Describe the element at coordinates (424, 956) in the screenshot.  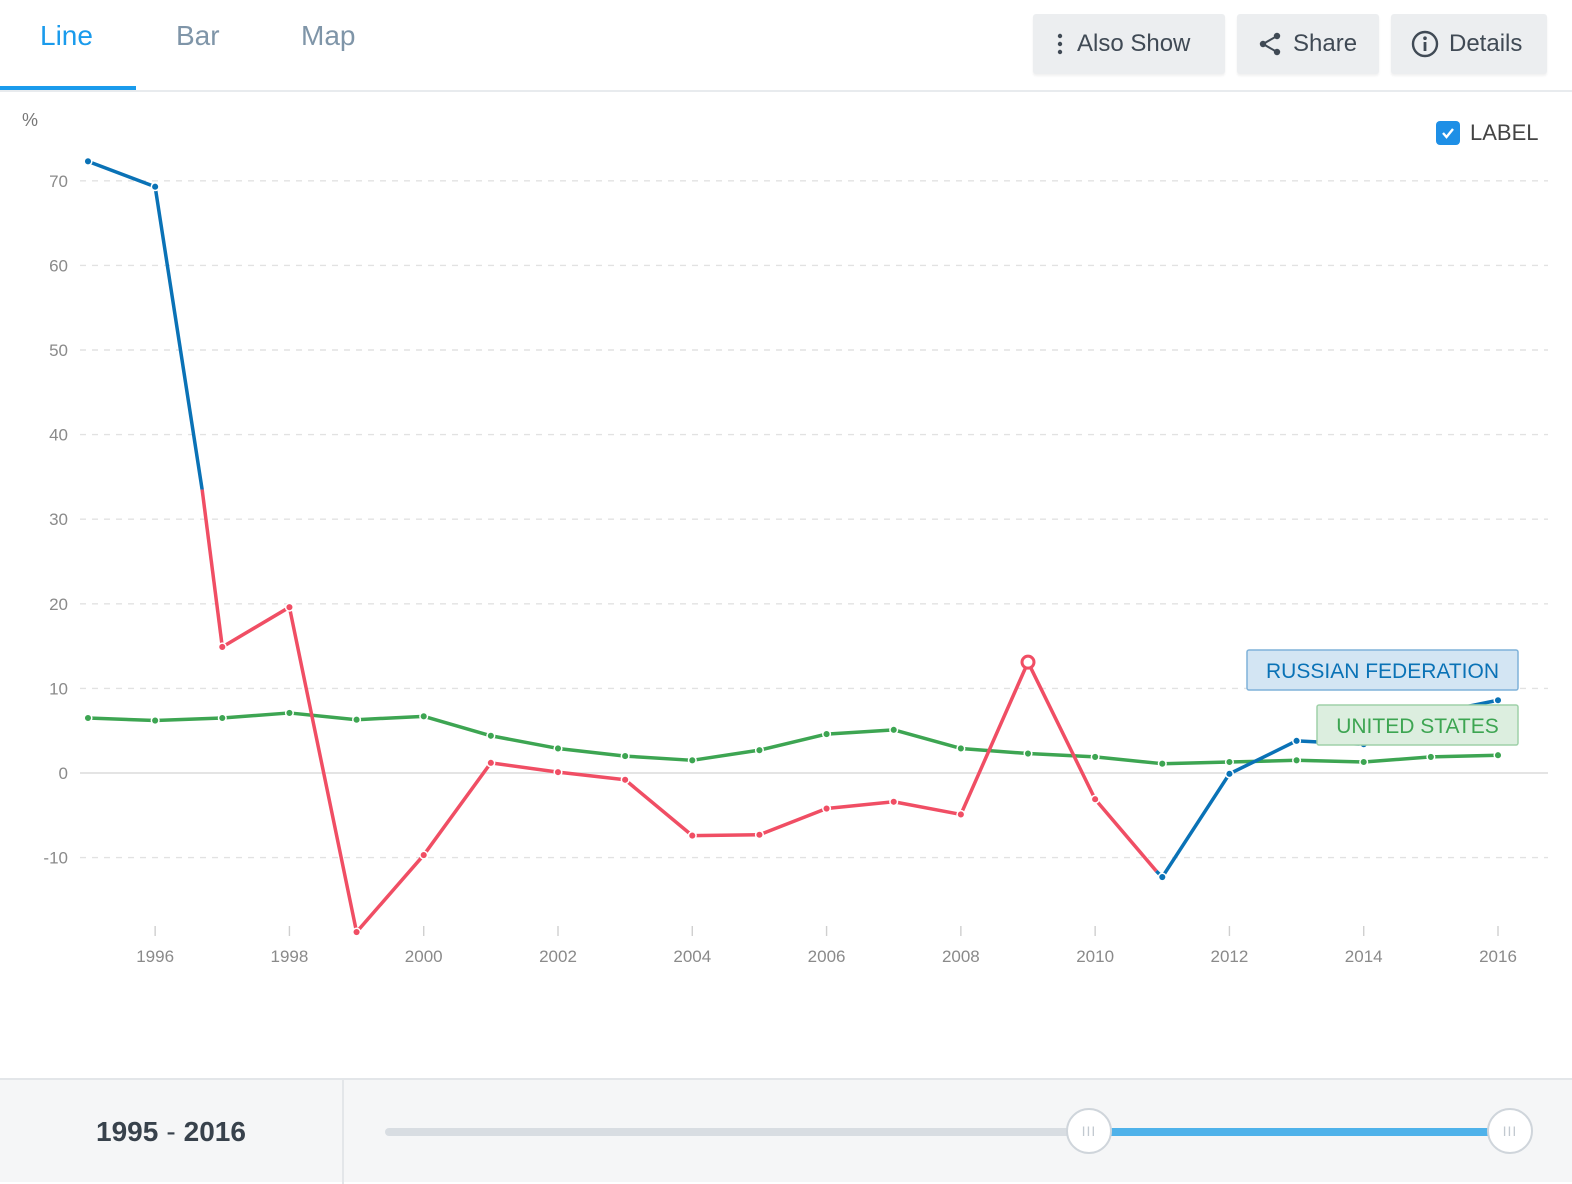
I see `x-tick-label: 2000` at that location.